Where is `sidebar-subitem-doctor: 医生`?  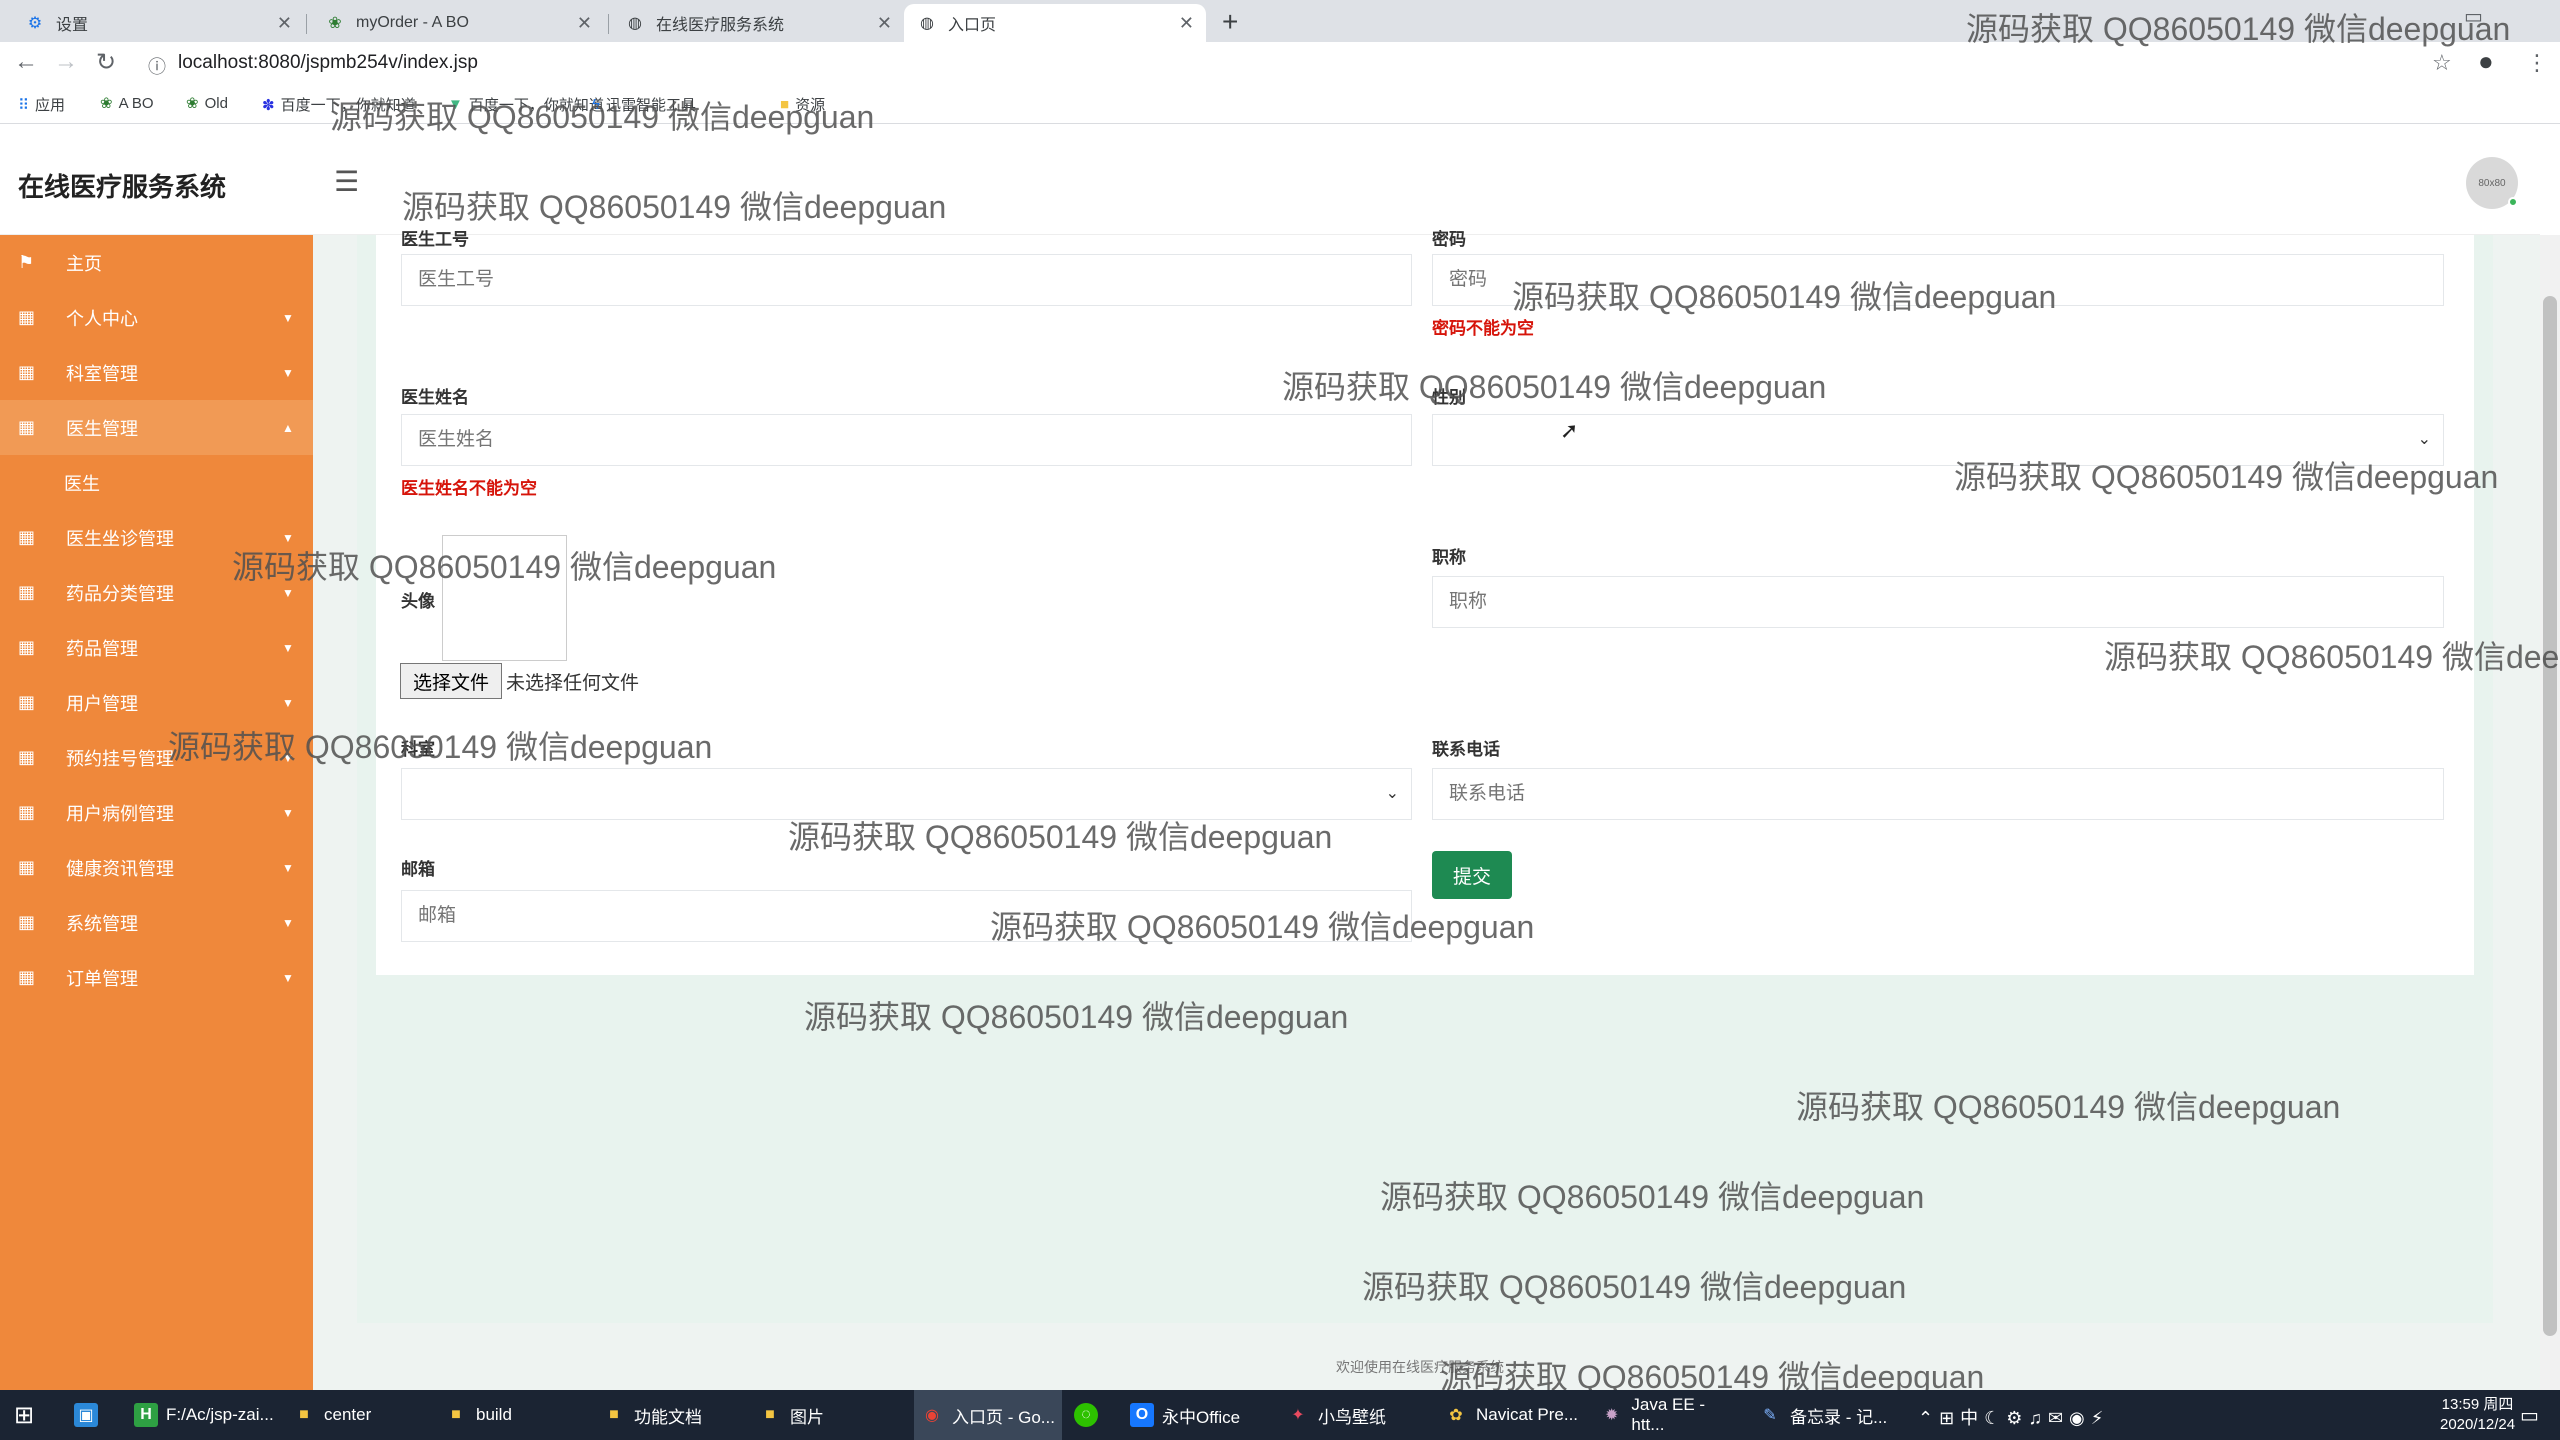
sidebar-subitem-doctor: 医生 is located at coordinates (156, 482).